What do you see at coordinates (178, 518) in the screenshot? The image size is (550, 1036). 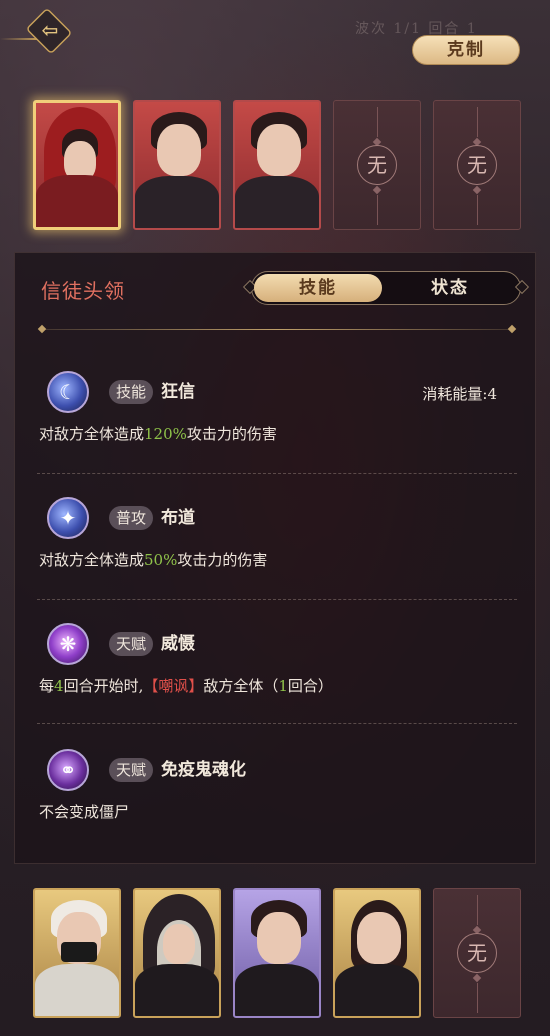 I see `skill-name: 布道` at bounding box center [178, 518].